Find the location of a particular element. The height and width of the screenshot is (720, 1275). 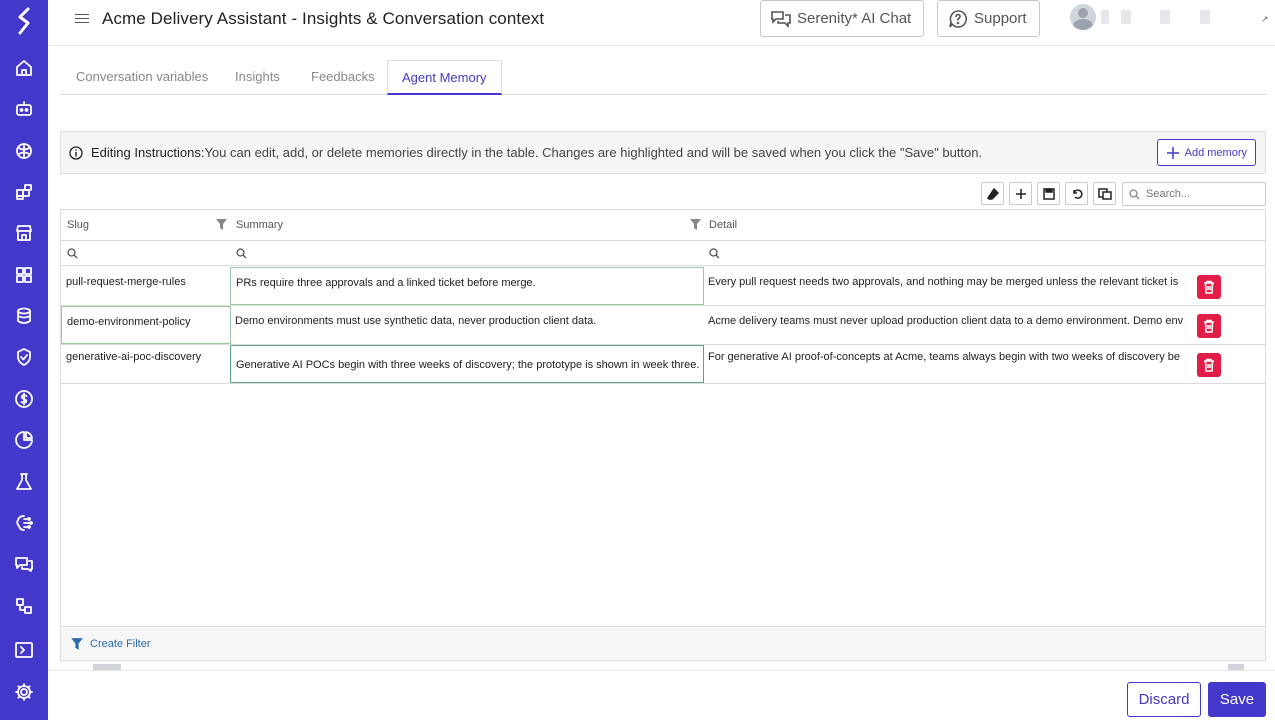

discard-button: Discard is located at coordinates (1164, 699).